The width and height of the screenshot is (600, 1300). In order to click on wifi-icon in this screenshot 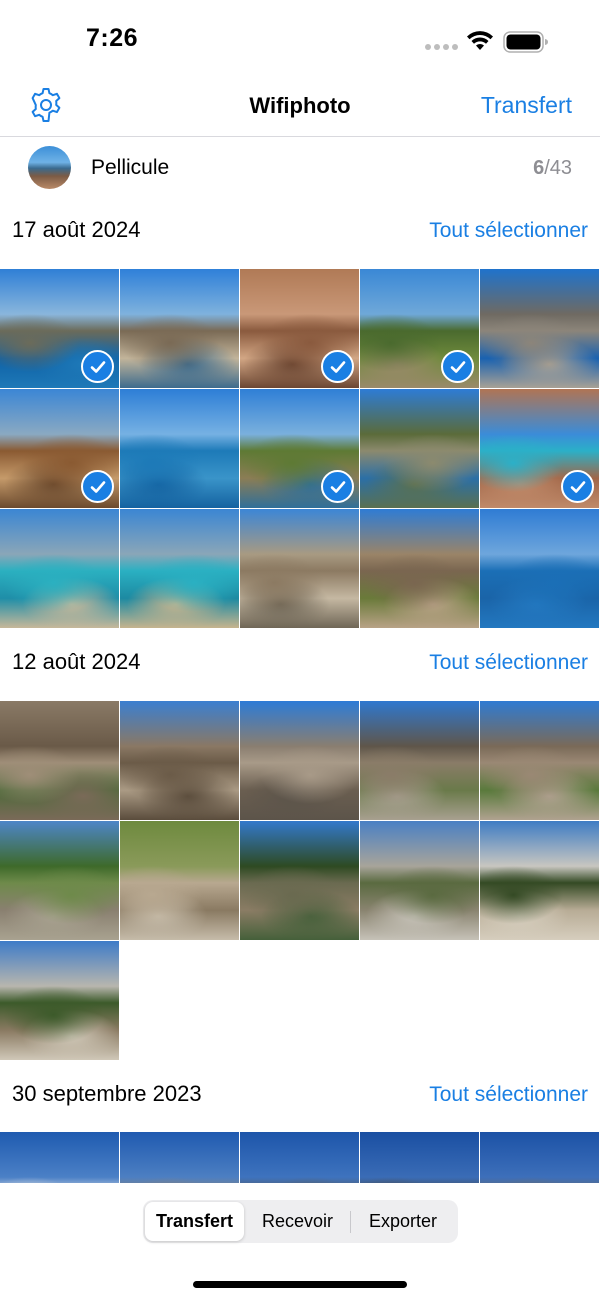, I will do `click(480, 40)`.